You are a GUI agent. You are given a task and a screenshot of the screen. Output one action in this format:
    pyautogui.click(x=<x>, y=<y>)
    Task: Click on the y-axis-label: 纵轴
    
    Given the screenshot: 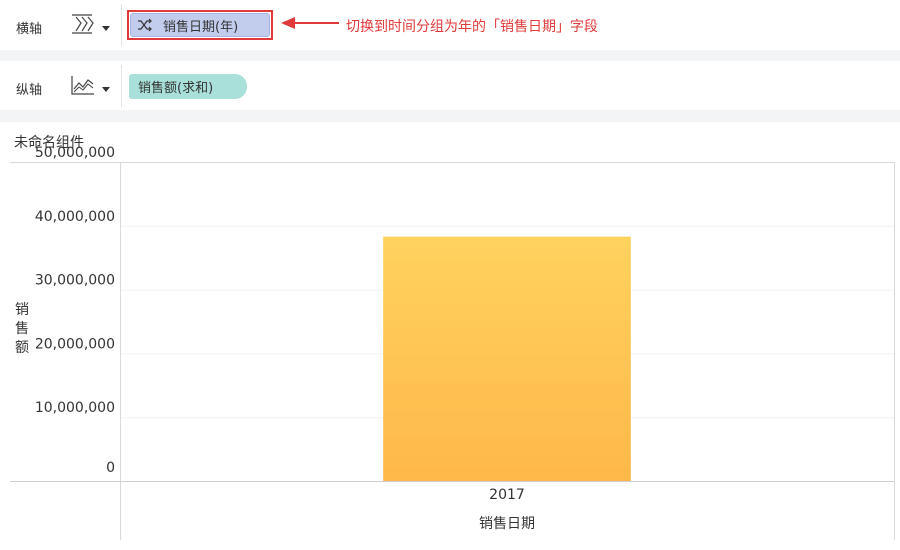 What is the action you would take?
    pyautogui.click(x=29, y=90)
    